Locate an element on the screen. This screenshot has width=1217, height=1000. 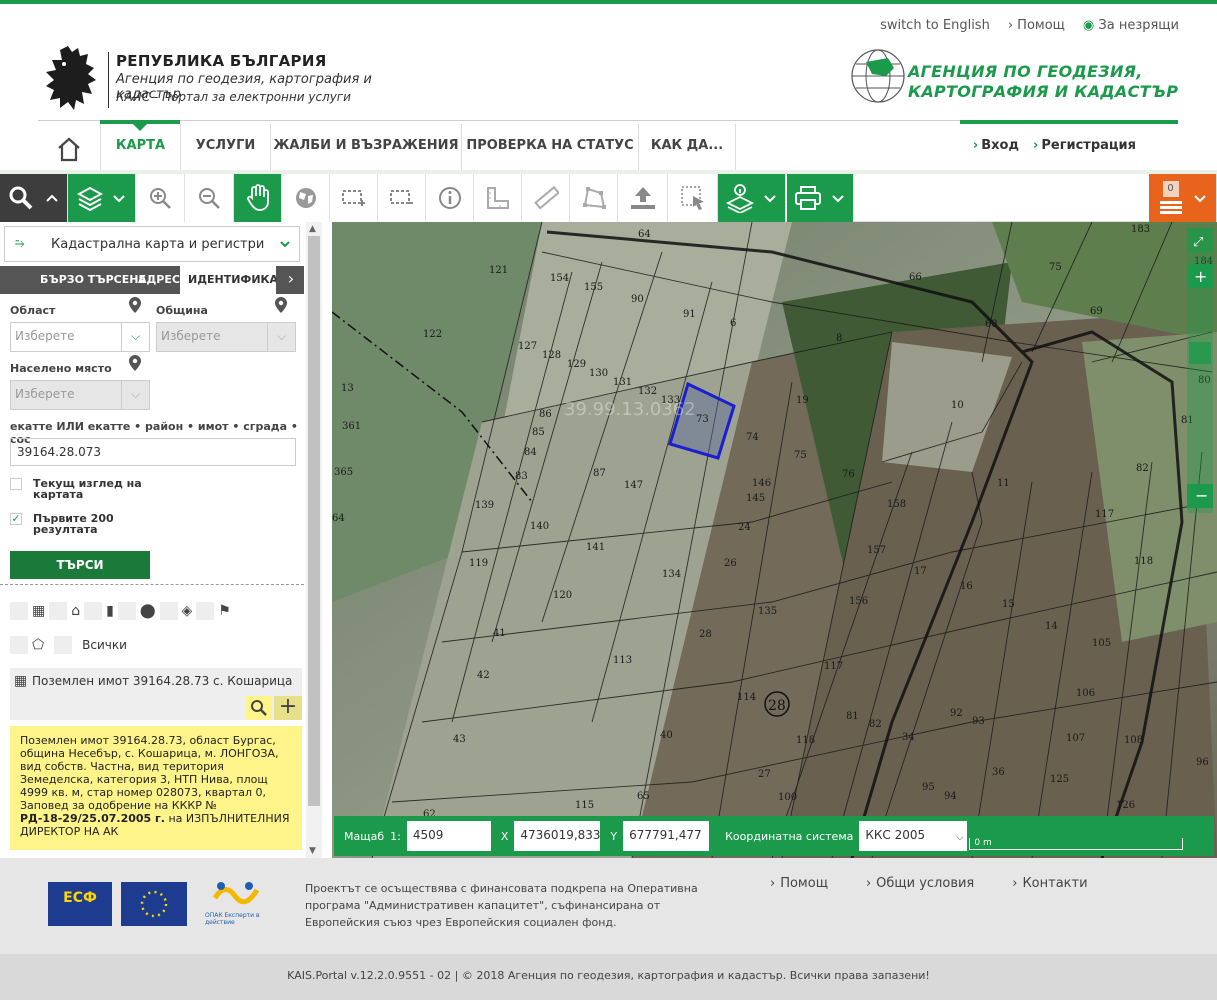
parcel-number: 17 is located at coordinates (920, 571).